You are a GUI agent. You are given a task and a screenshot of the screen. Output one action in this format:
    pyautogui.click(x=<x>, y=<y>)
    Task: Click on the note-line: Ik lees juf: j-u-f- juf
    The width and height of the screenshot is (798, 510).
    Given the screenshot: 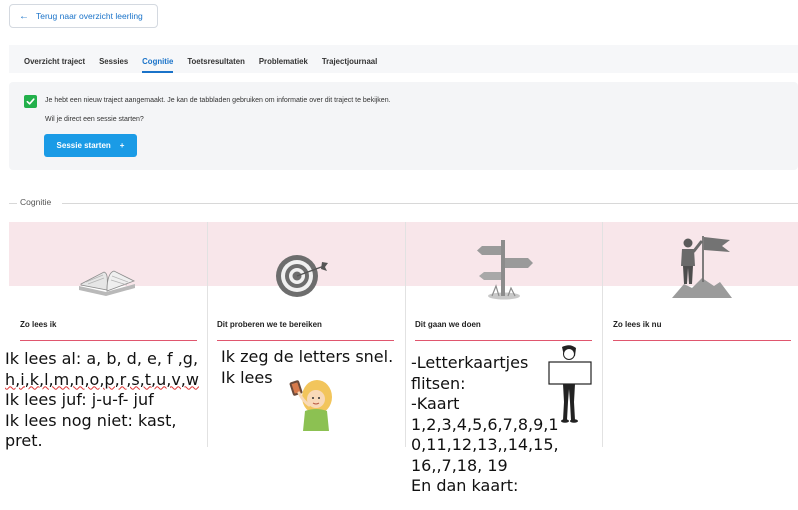 What is the action you would take?
    pyautogui.click(x=79, y=399)
    